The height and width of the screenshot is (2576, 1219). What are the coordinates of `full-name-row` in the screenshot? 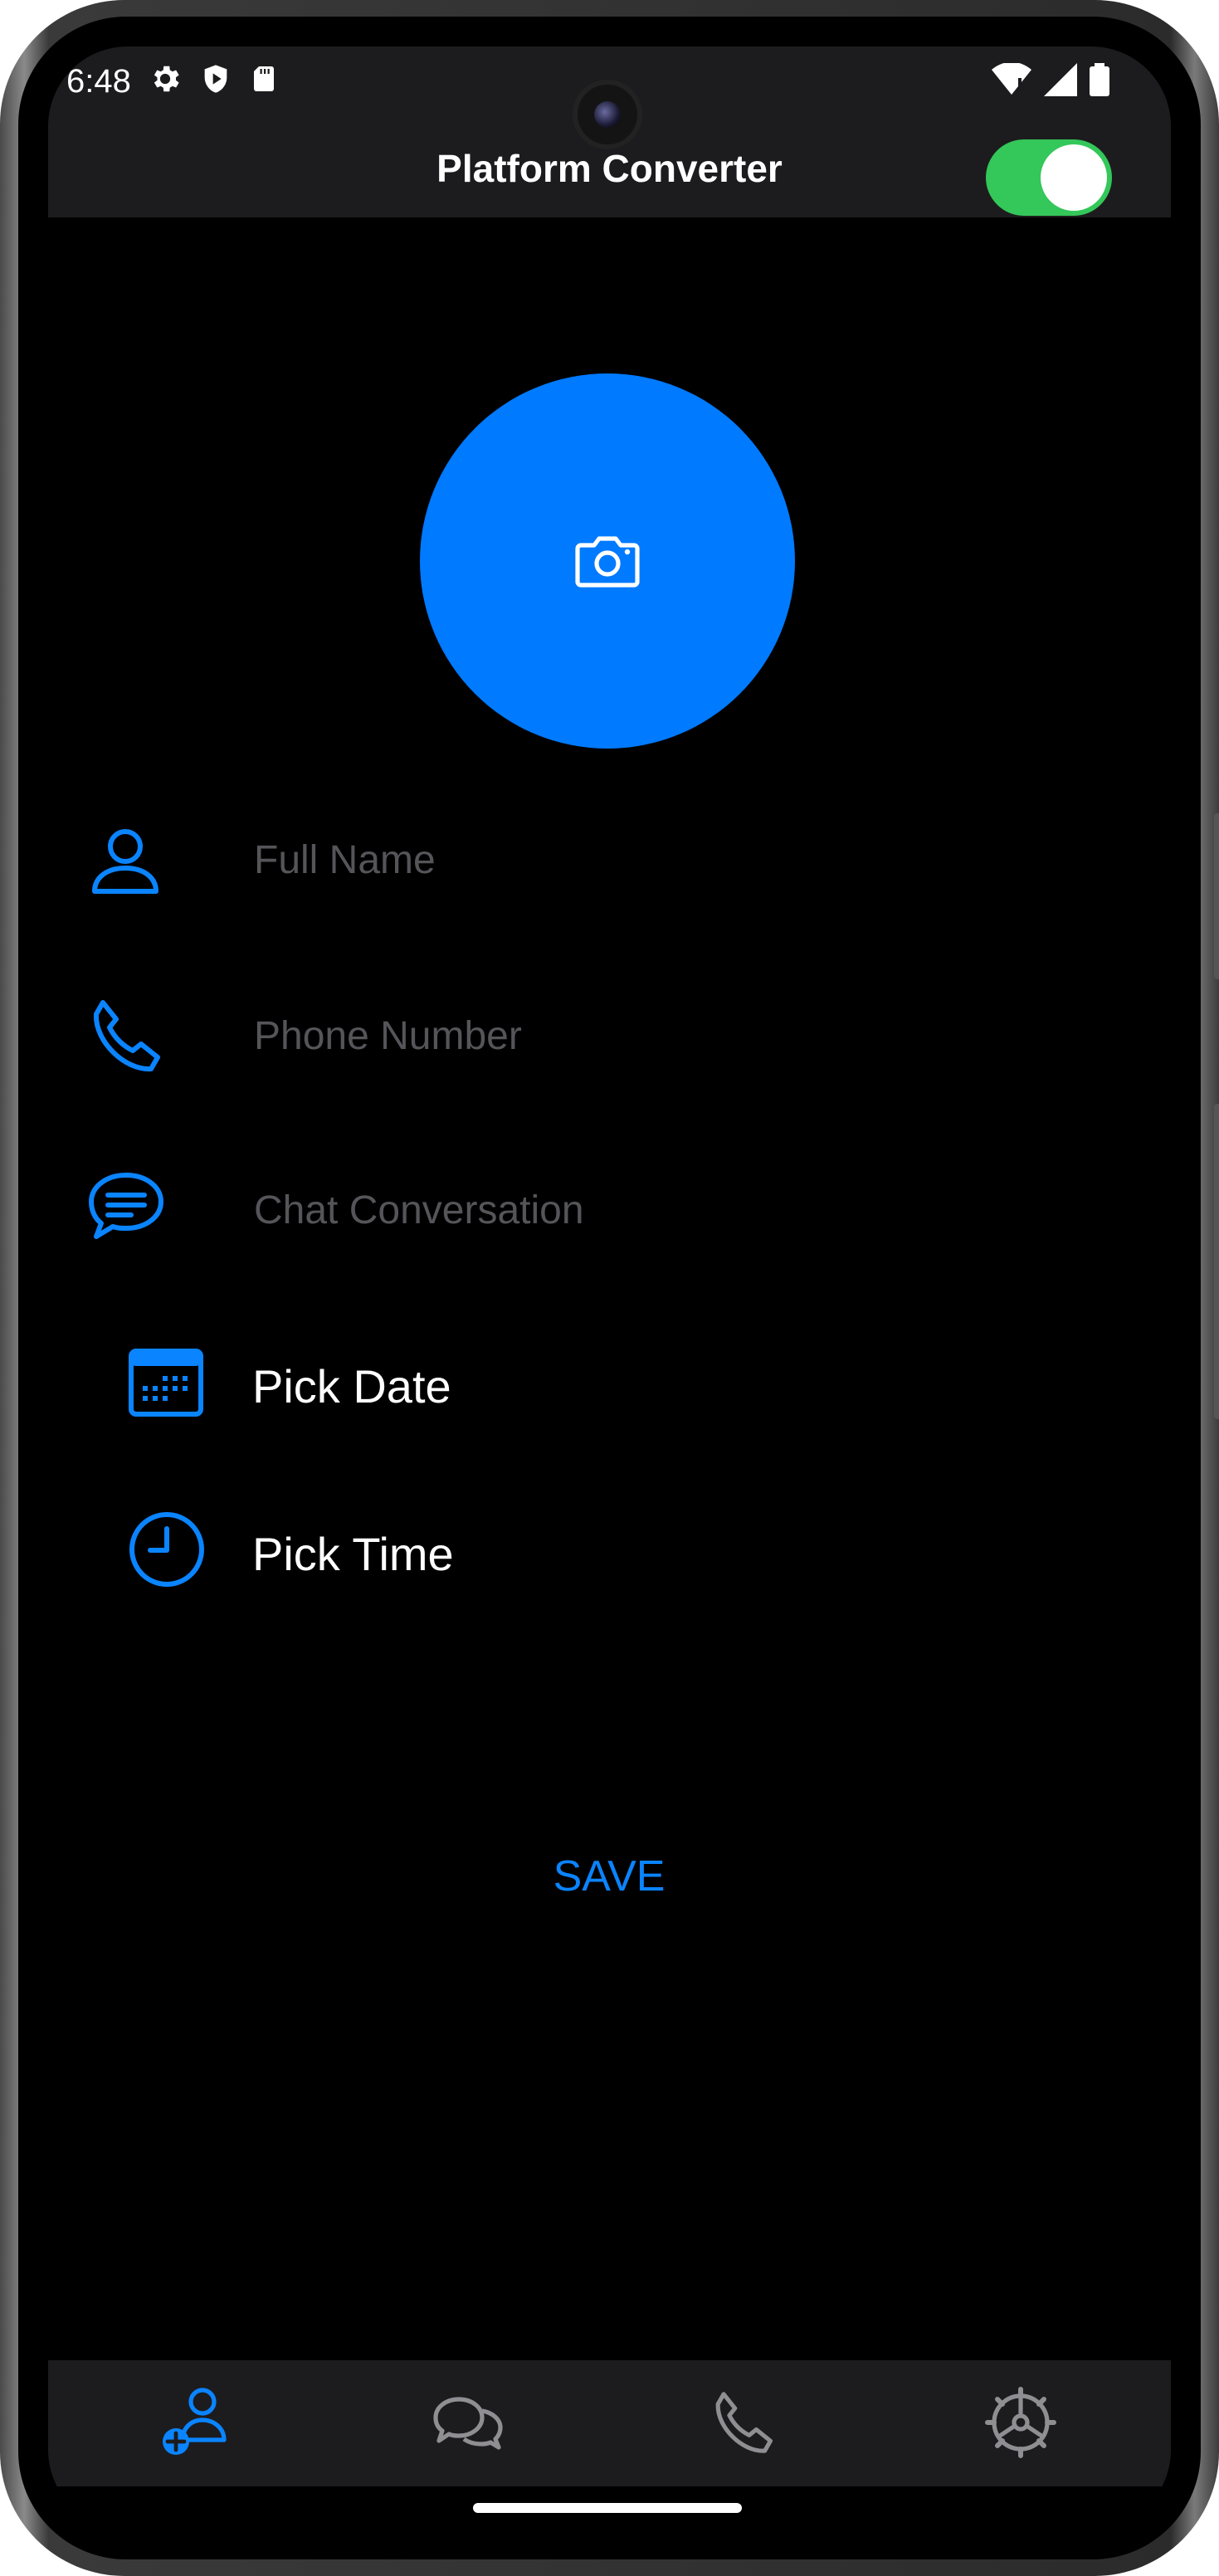 It's located at (609, 860).